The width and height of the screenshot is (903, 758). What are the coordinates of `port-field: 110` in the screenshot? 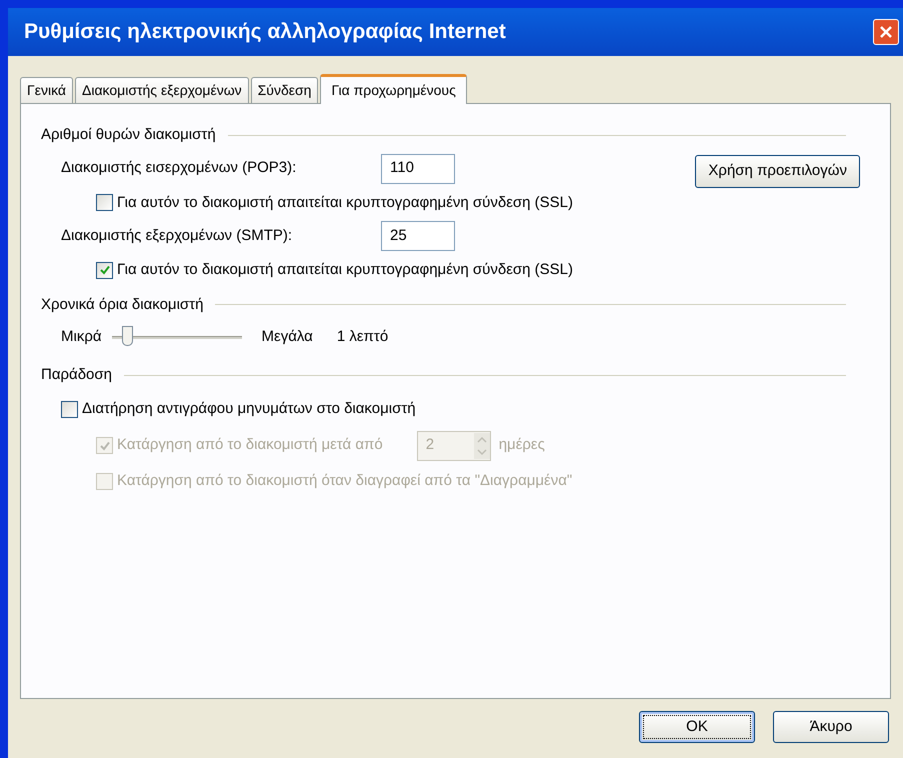 It's located at (418, 169).